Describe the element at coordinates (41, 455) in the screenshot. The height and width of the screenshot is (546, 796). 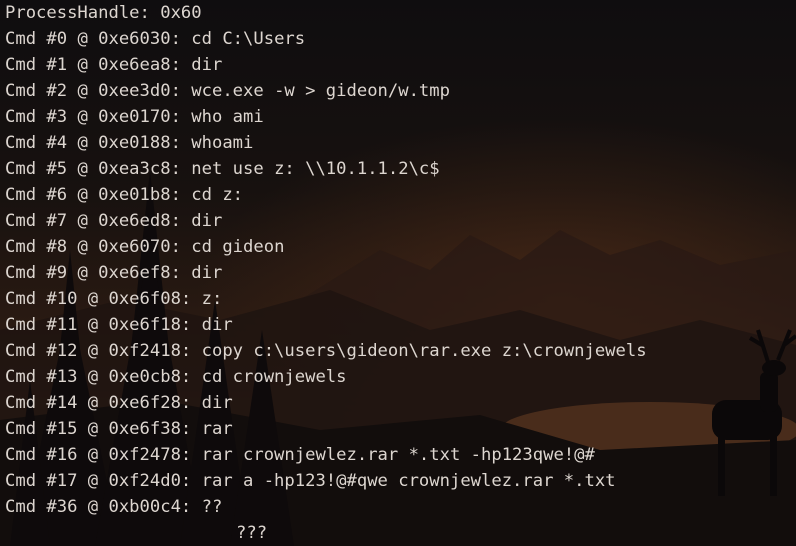
I see `cmd-label: Cmd #16` at that location.